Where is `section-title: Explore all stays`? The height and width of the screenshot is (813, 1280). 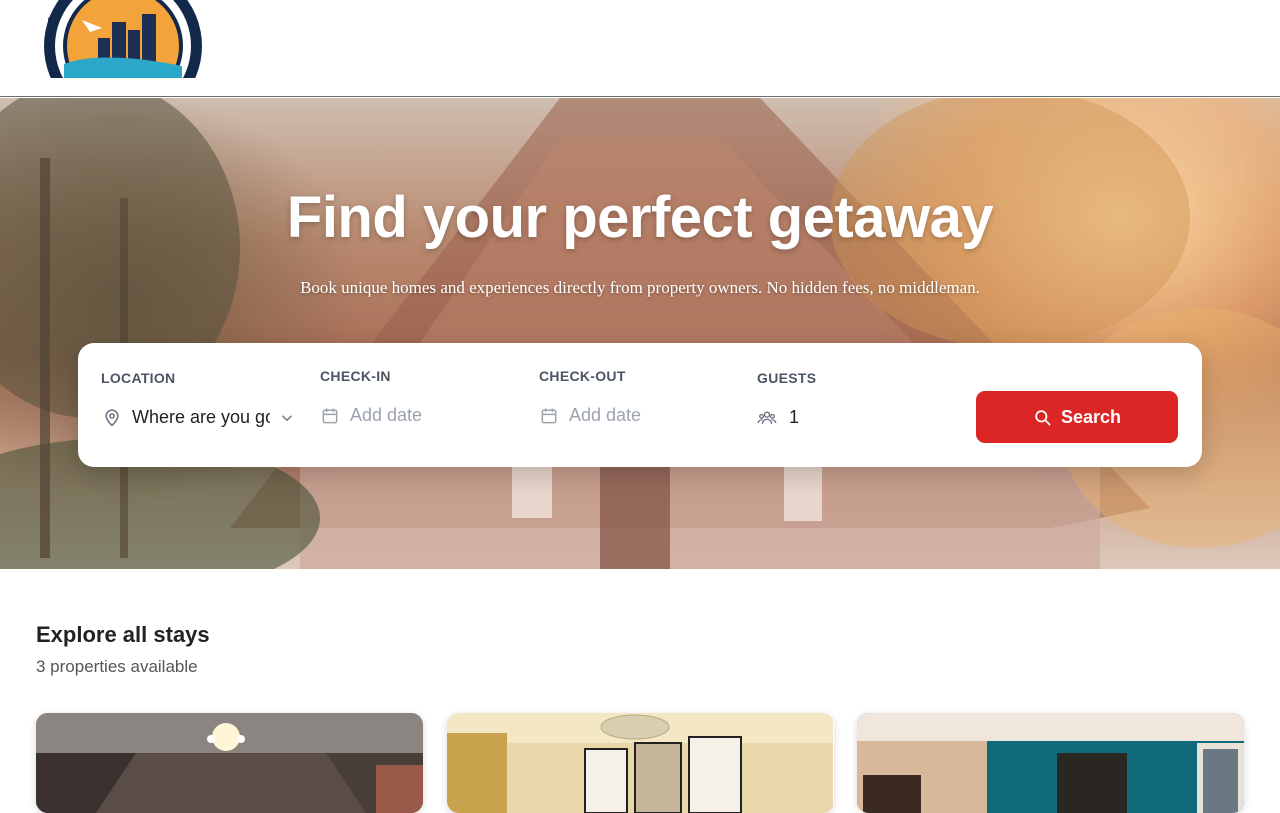 section-title: Explore all stays is located at coordinates (123, 634).